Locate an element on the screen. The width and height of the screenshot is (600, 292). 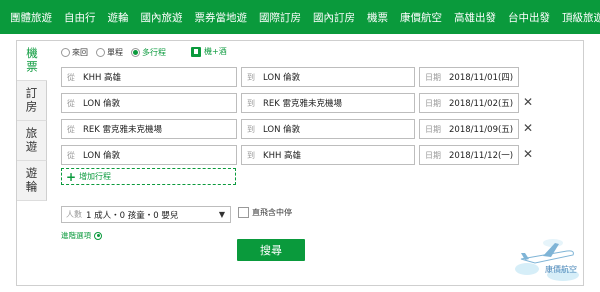
vertical-tabs: 機票 訂房 旅遊 遊輪 is located at coordinates (32, 163).